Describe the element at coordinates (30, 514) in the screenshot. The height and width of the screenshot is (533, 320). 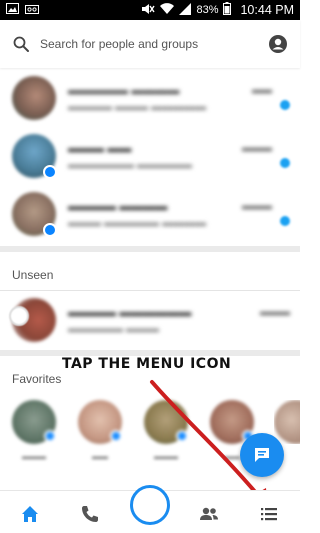
I see `home-icon` at that location.